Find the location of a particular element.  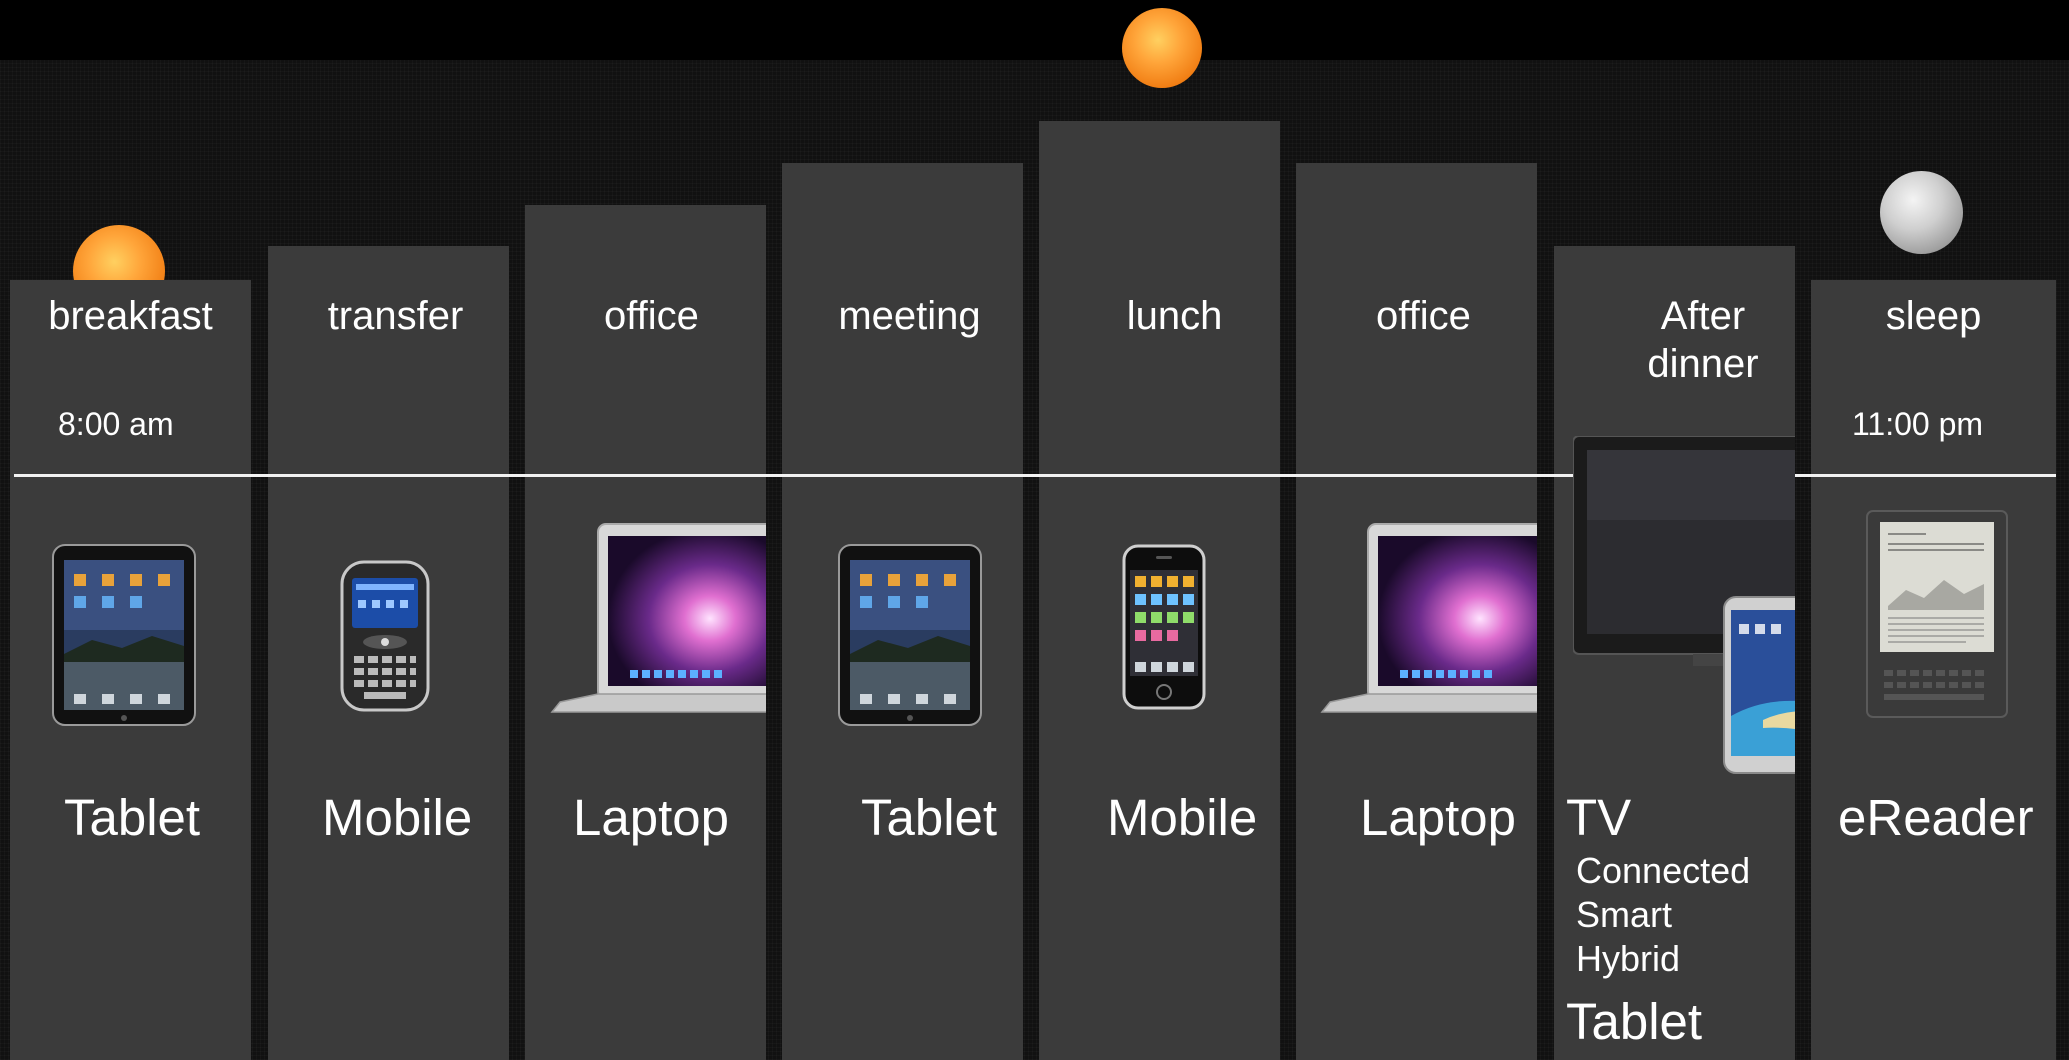

label-breakfast: breakfast is located at coordinates (130, 316).